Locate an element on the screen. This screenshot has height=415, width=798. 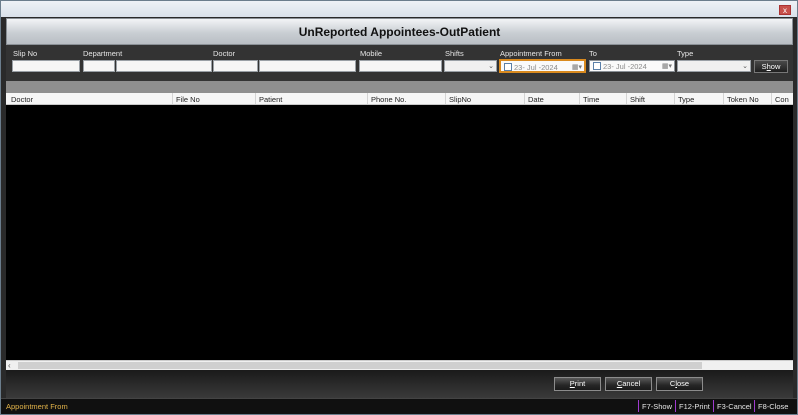
close-button: Close is located at coordinates (679, 384).